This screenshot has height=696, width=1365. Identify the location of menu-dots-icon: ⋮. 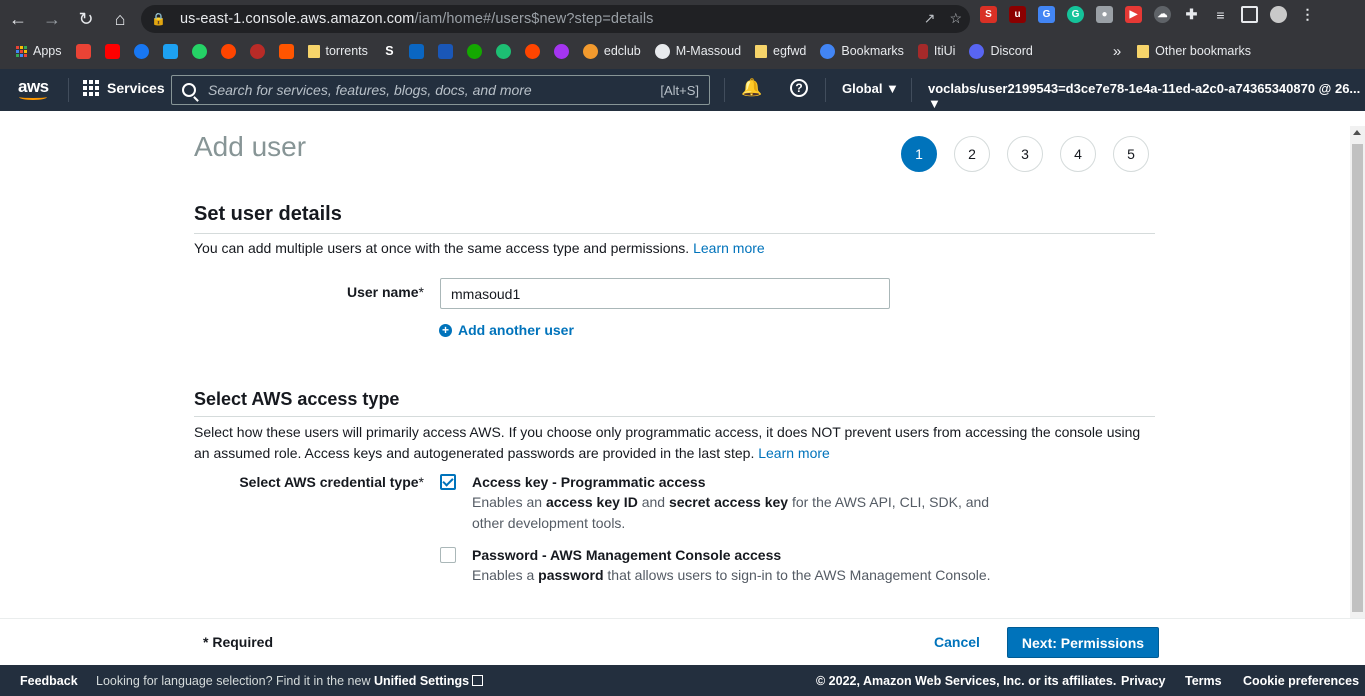
(1307, 14).